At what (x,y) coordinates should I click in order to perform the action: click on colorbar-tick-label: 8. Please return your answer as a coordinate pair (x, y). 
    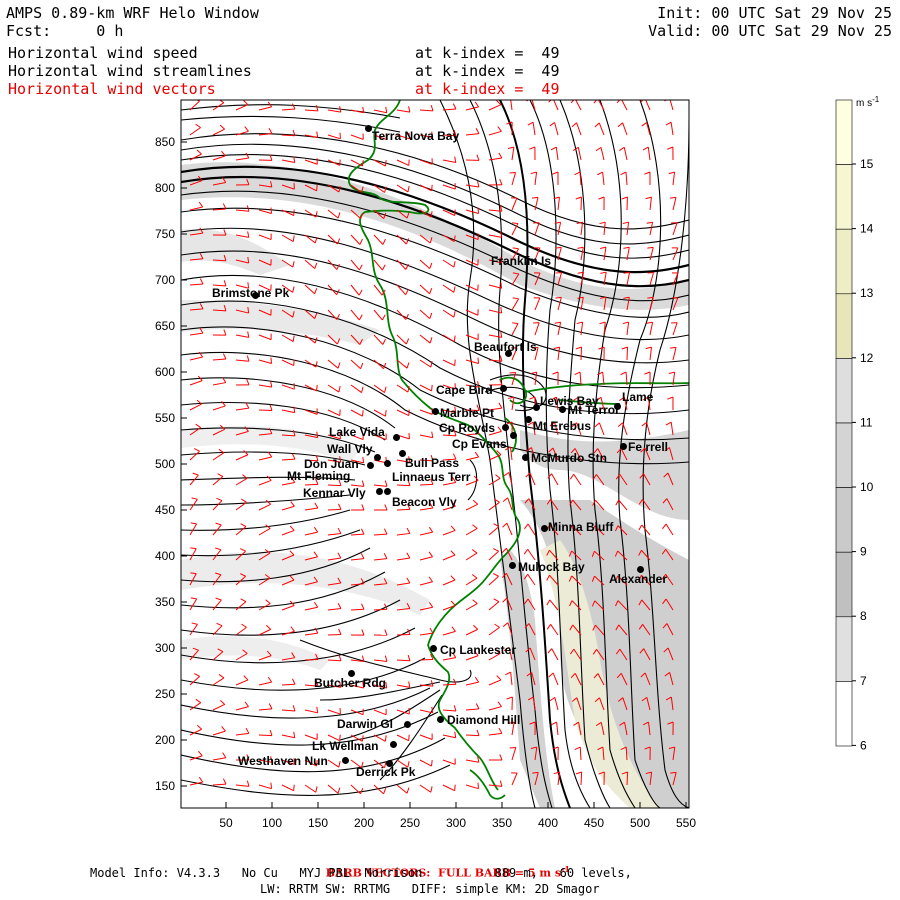
    Looking at the image, I should click on (863, 616).